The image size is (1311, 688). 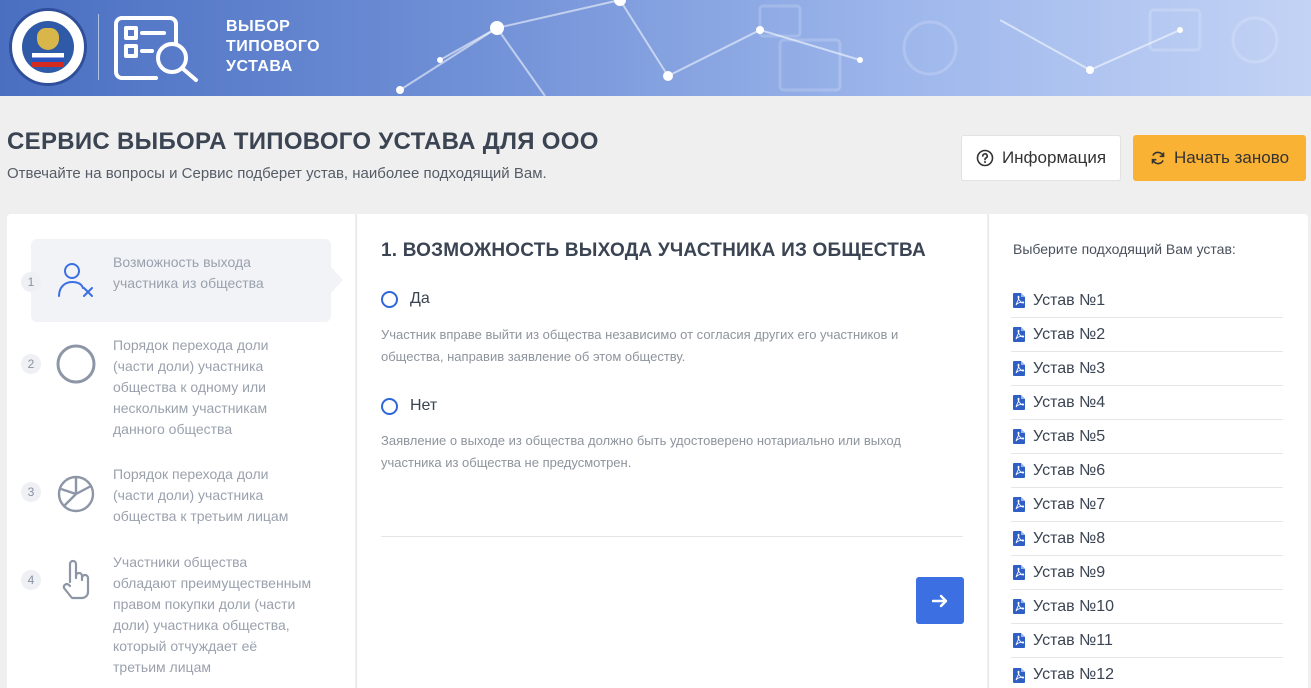 What do you see at coordinates (76, 364) in the screenshot?
I see `circle-icon` at bounding box center [76, 364].